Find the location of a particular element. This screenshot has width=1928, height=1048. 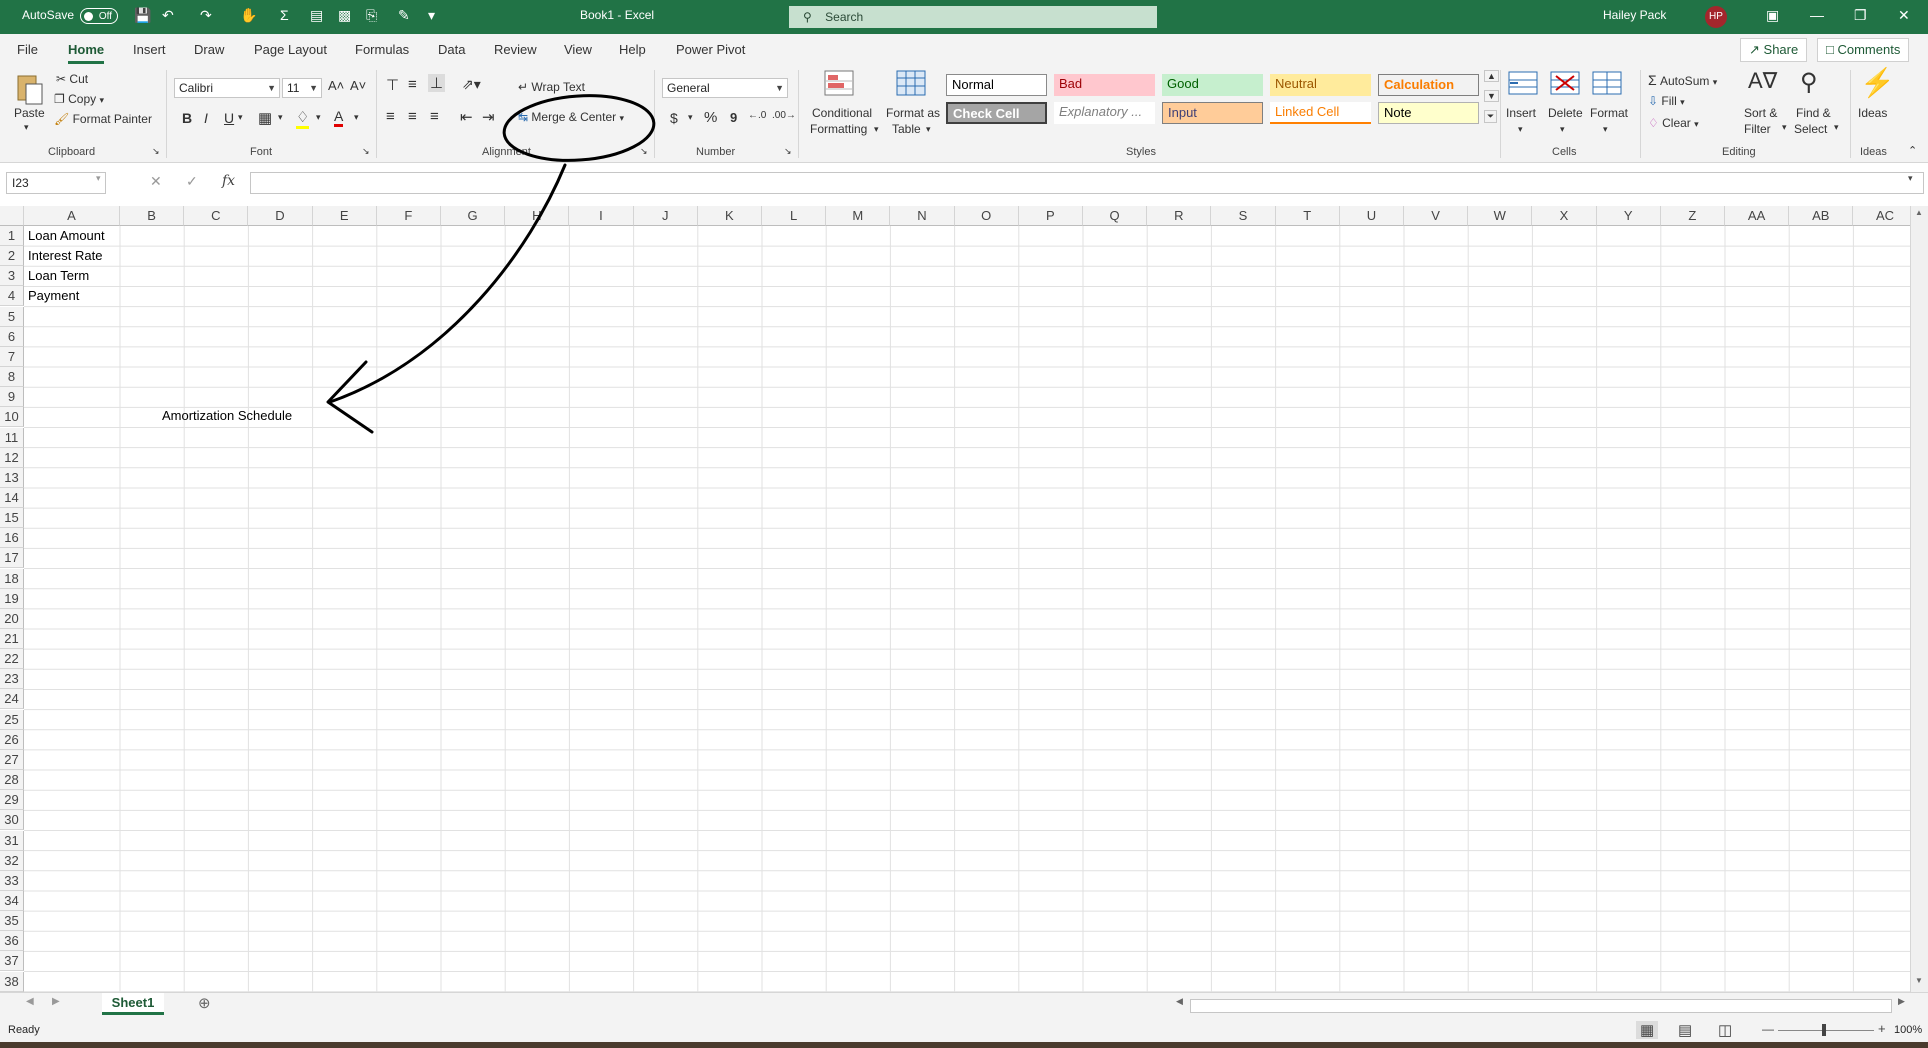

italic-button: I is located at coordinates (206, 118).